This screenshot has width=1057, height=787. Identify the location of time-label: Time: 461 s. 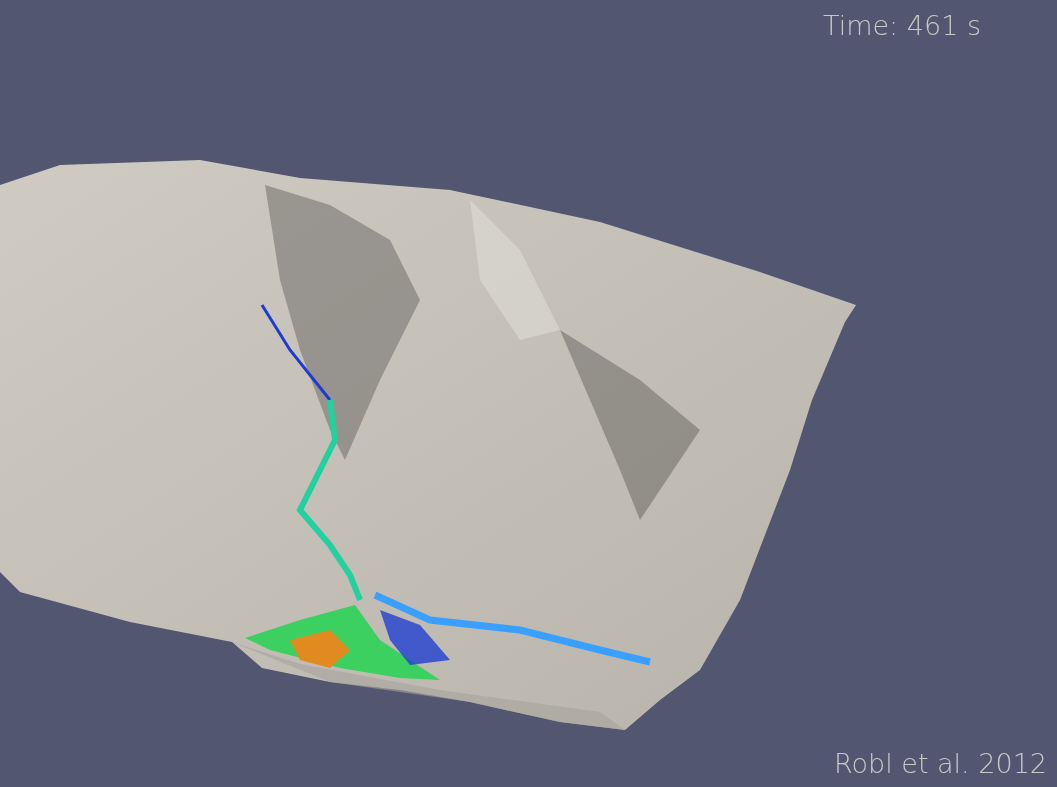
(902, 25).